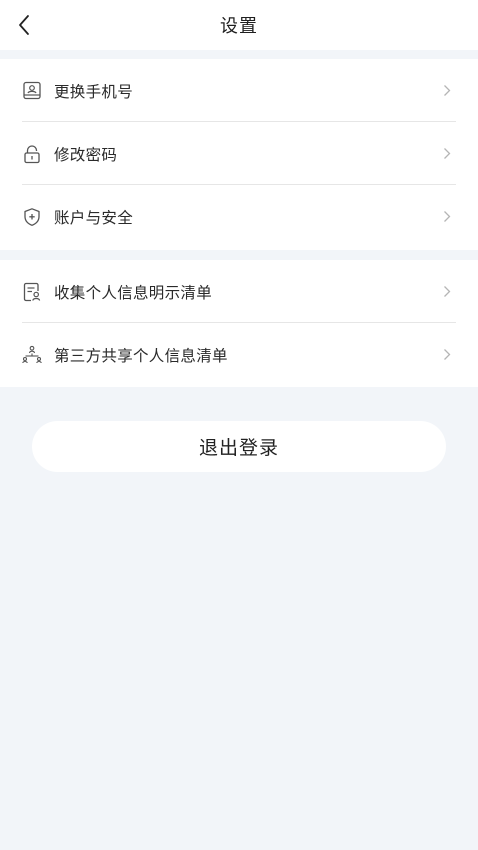 This screenshot has width=478, height=850. Describe the element at coordinates (239, 90) in the screenshot. I see `change-phone-row: 更换手机号` at that location.